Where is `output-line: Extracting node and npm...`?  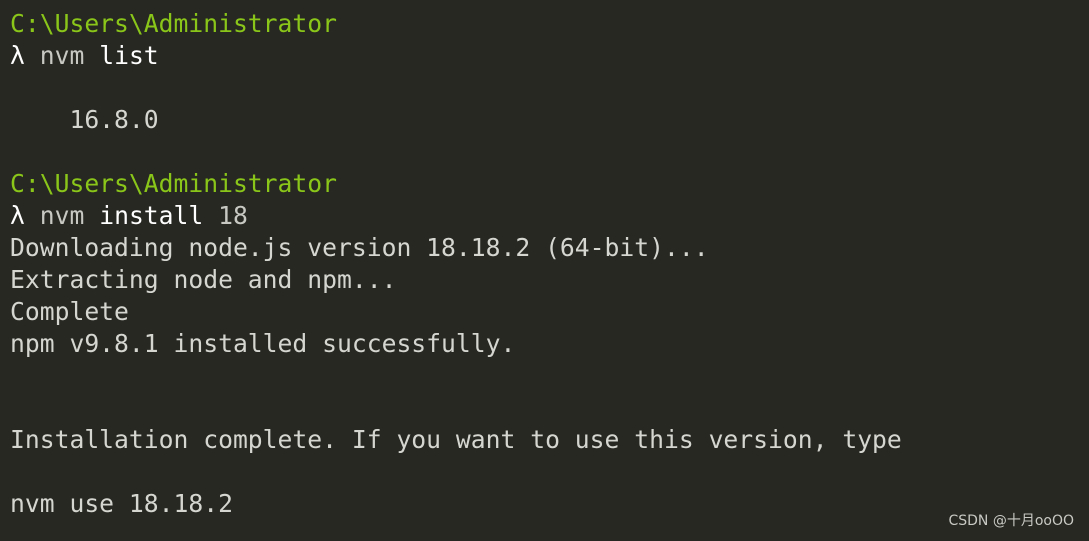
output-line: Extracting node and npm... is located at coordinates (203, 279).